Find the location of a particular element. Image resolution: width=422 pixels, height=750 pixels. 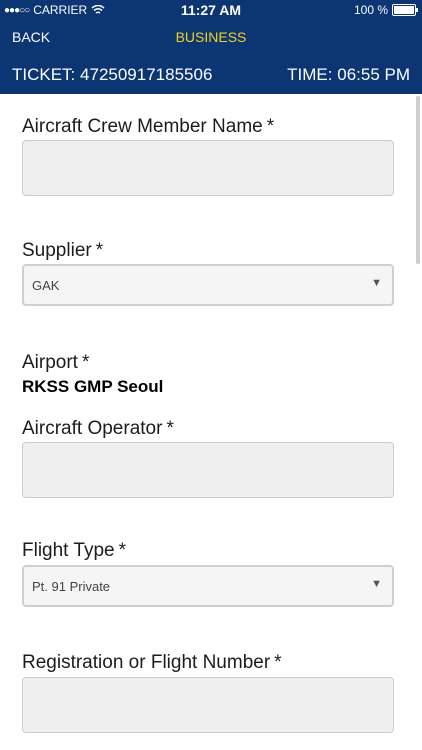

ticket-value: 47250917185506 is located at coordinates (146, 74).